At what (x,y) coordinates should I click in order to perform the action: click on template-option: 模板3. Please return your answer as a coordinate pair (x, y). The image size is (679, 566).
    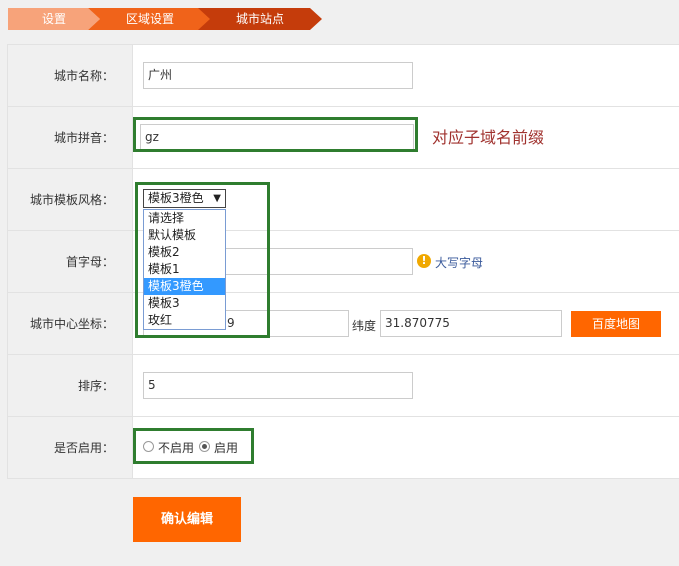
    Looking at the image, I should click on (184, 303).